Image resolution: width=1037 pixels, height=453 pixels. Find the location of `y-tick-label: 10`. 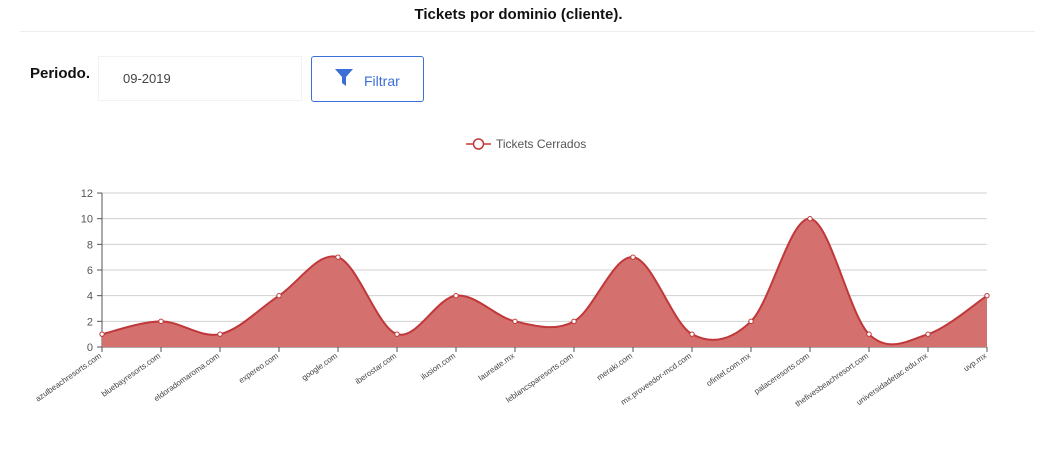

y-tick-label: 10 is located at coordinates (87, 220).